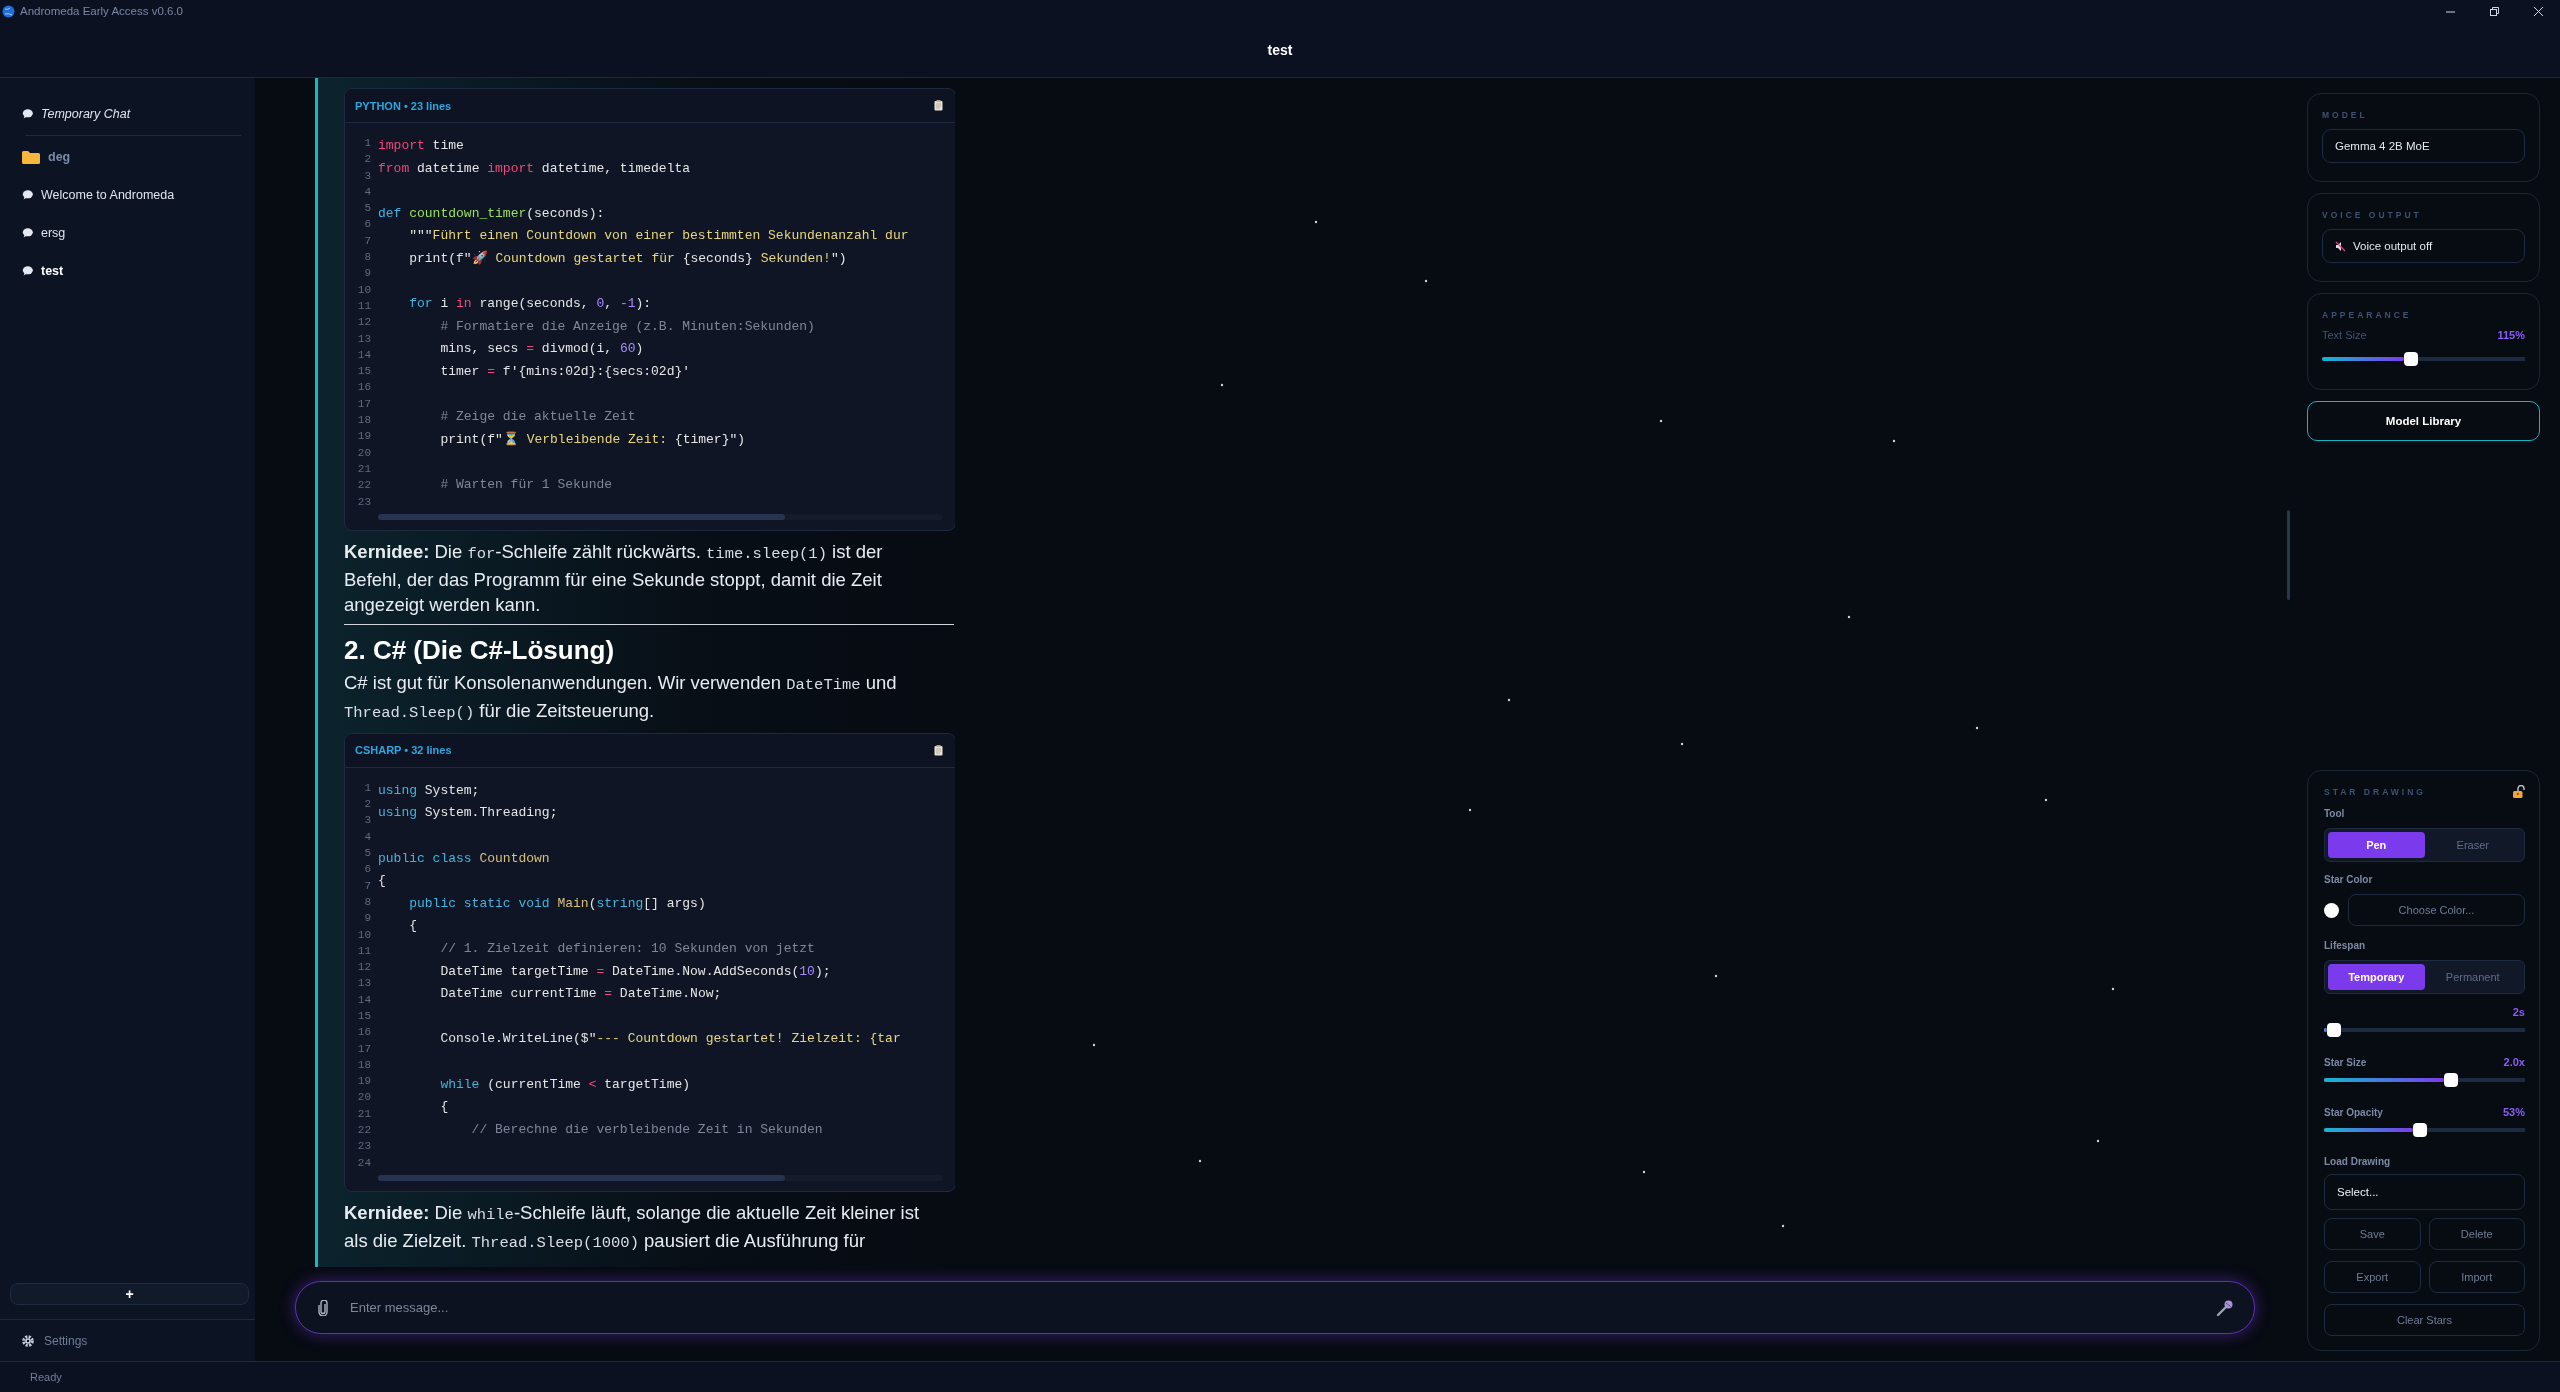 This screenshot has height=1392, width=2560. What do you see at coordinates (2331, 910) in the screenshot?
I see `color-swatch` at bounding box center [2331, 910].